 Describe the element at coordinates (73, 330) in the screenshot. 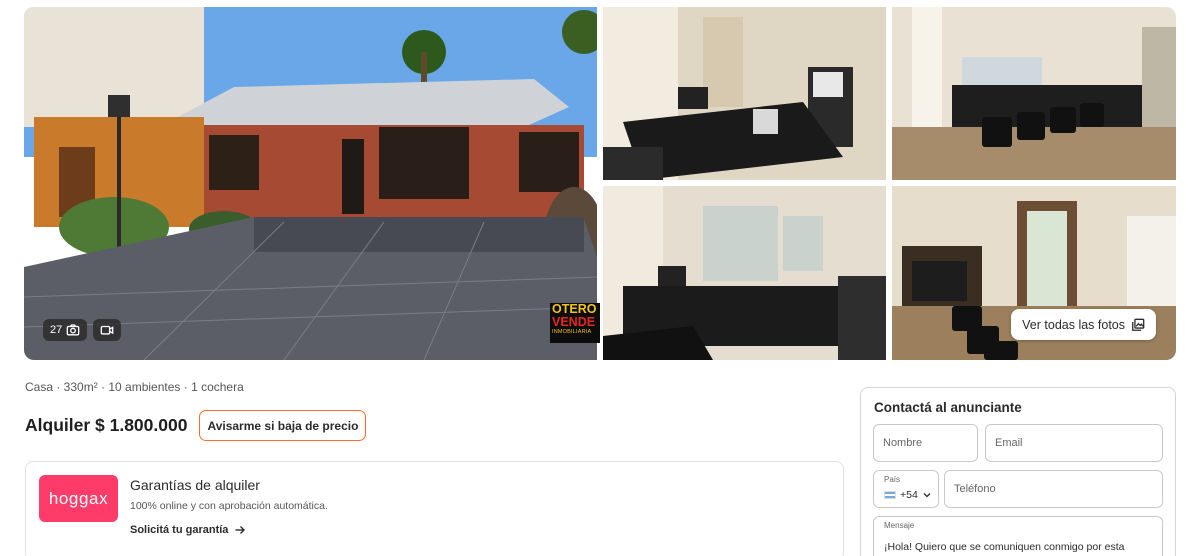

I see `camera-icon` at that location.